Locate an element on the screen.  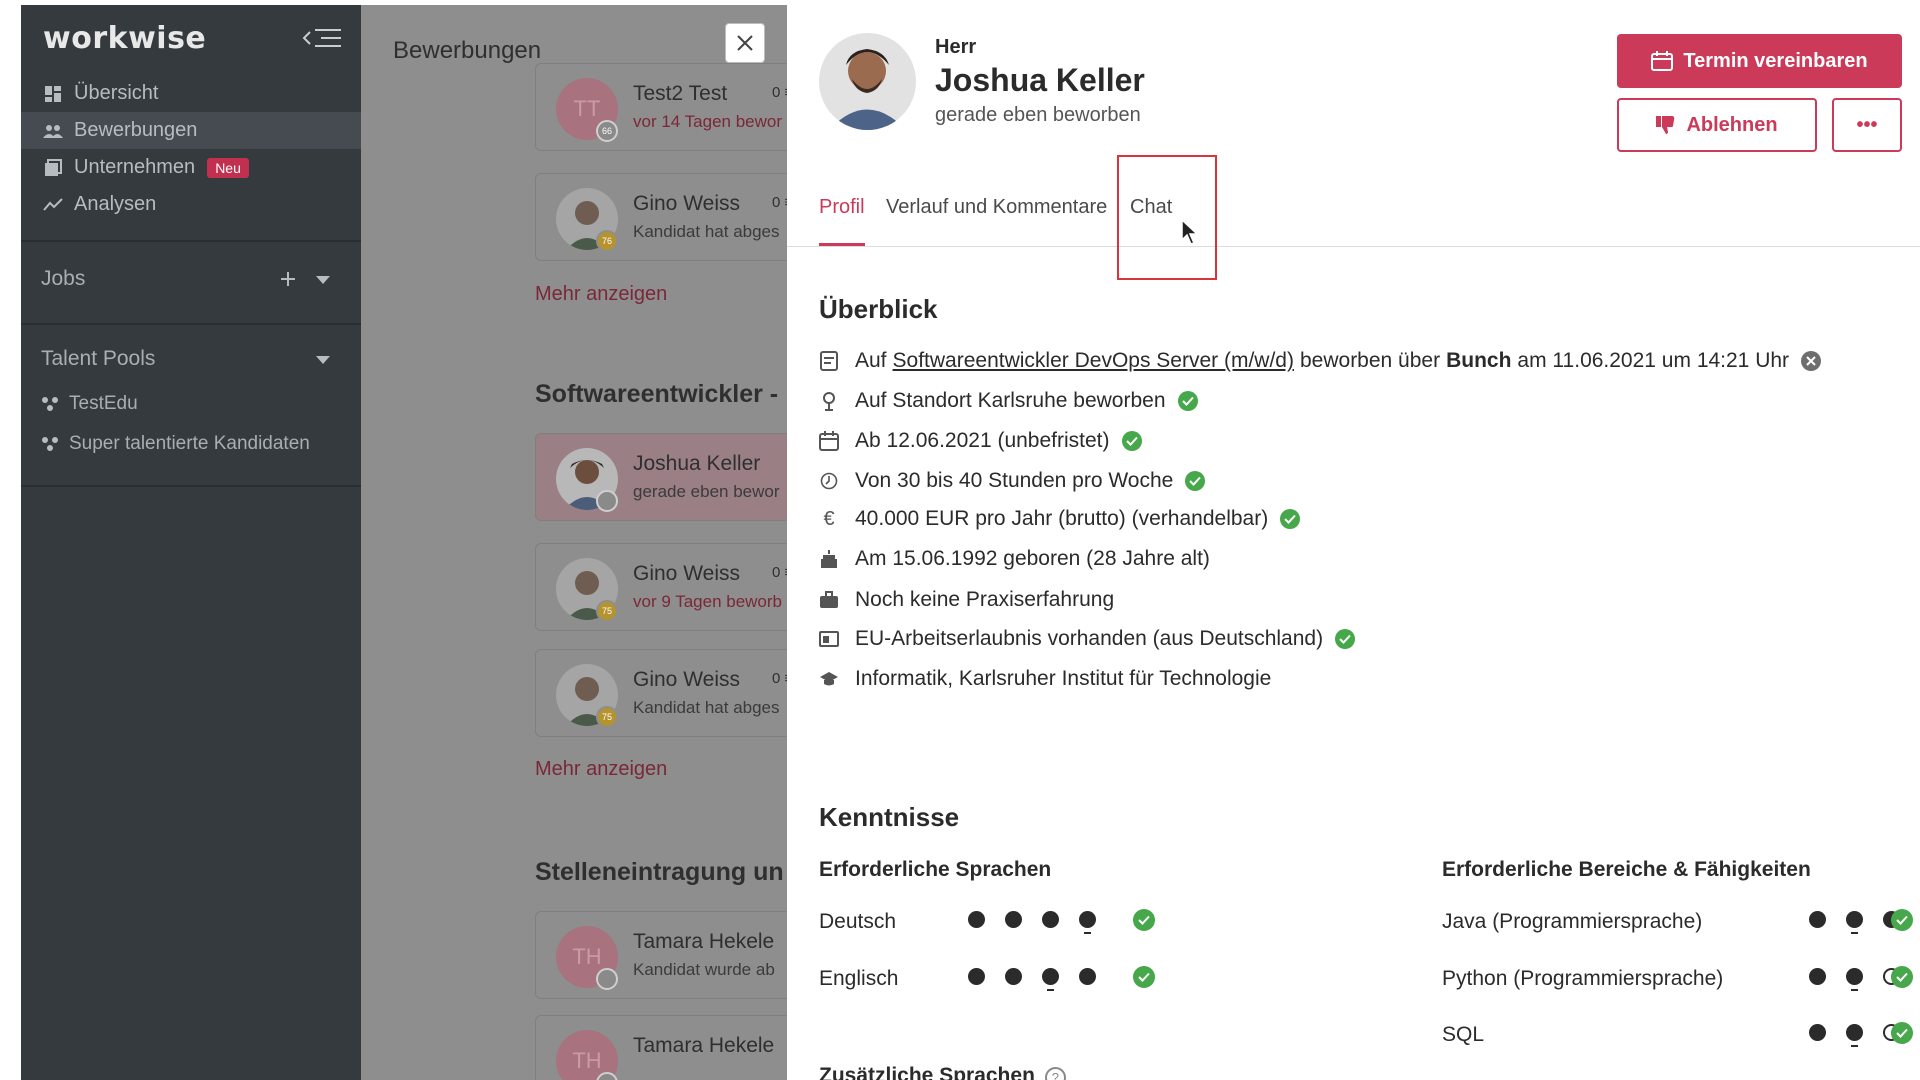
required-languages-title: Erforderliche Sprachen is located at coordinates (935, 869).